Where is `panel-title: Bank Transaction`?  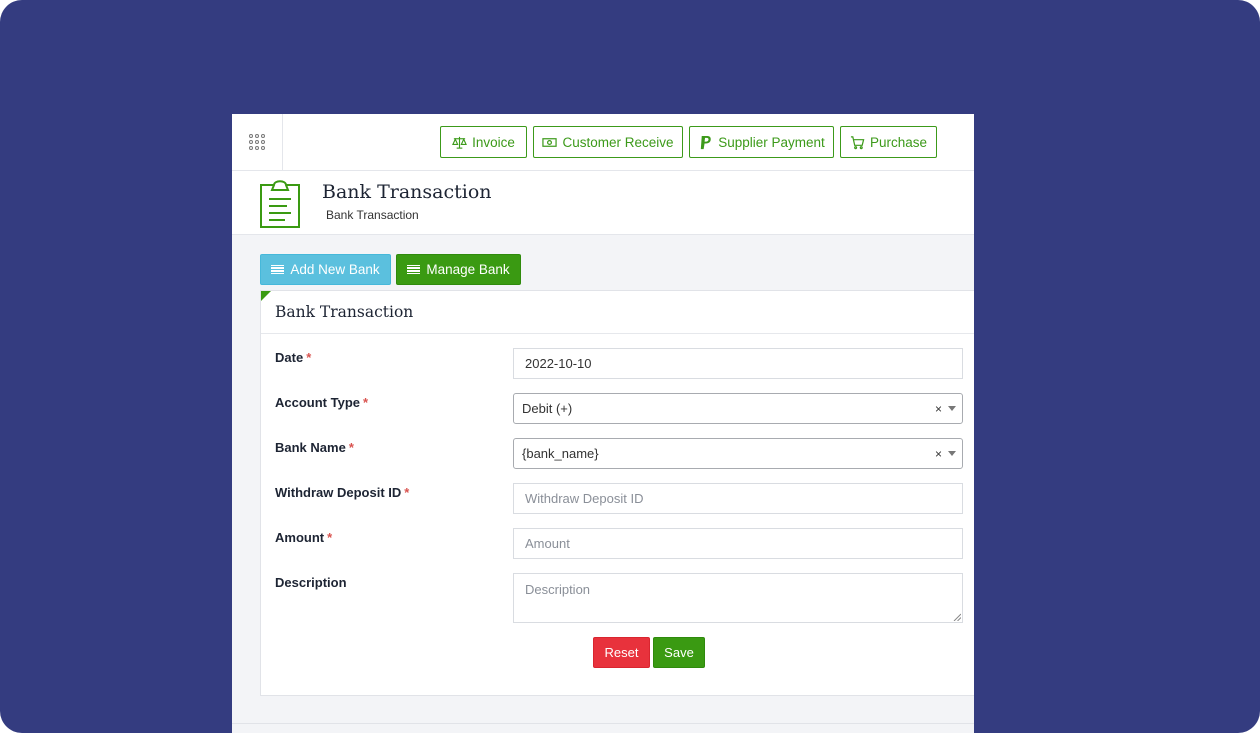 panel-title: Bank Transaction is located at coordinates (344, 312).